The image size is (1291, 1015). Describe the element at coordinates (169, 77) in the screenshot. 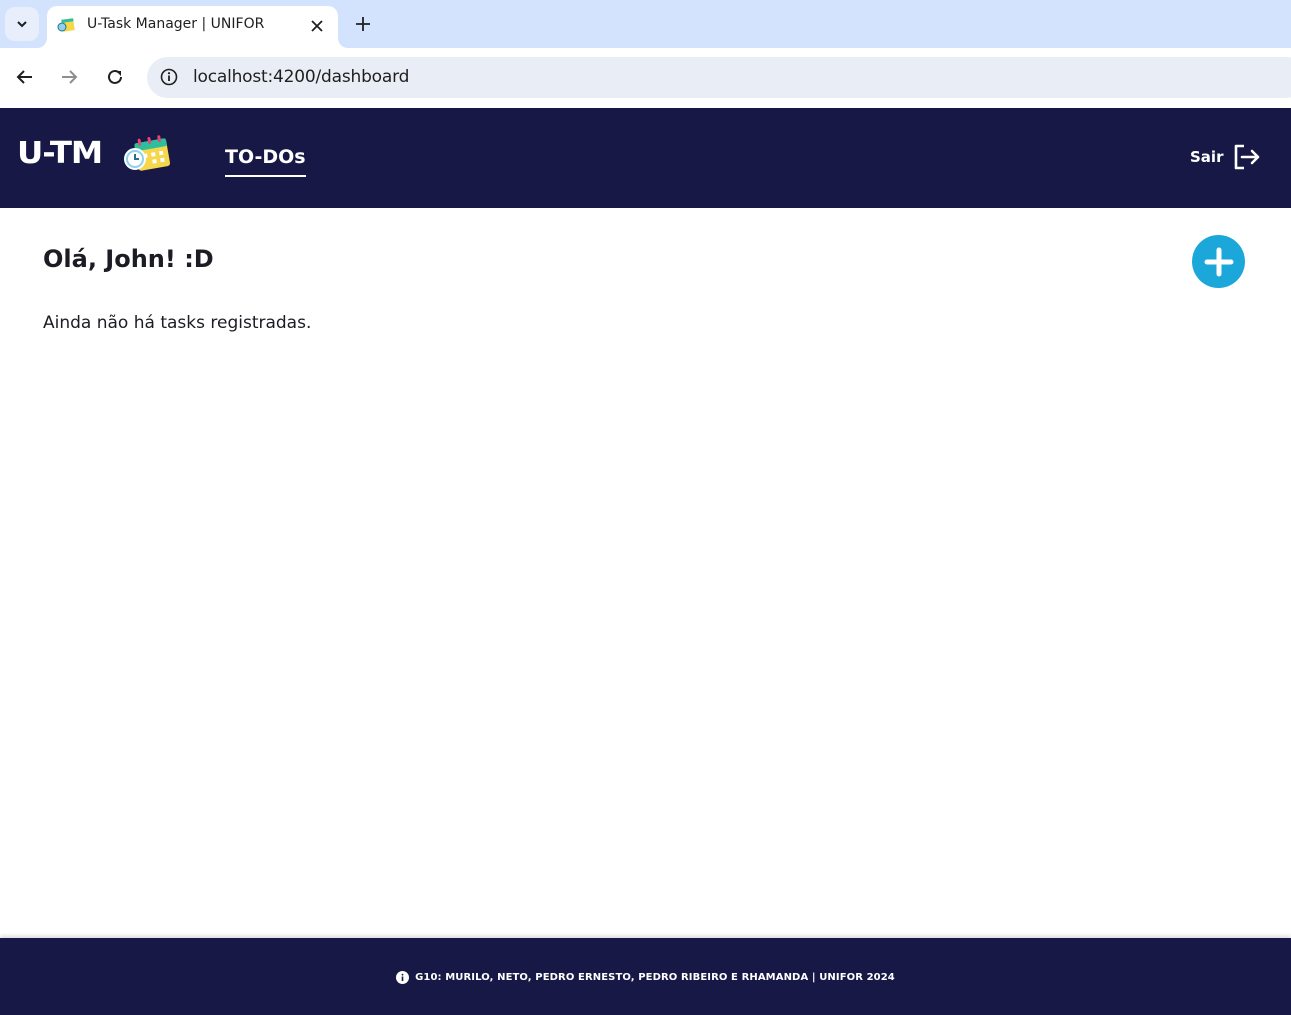

I see `site-info-icon` at that location.